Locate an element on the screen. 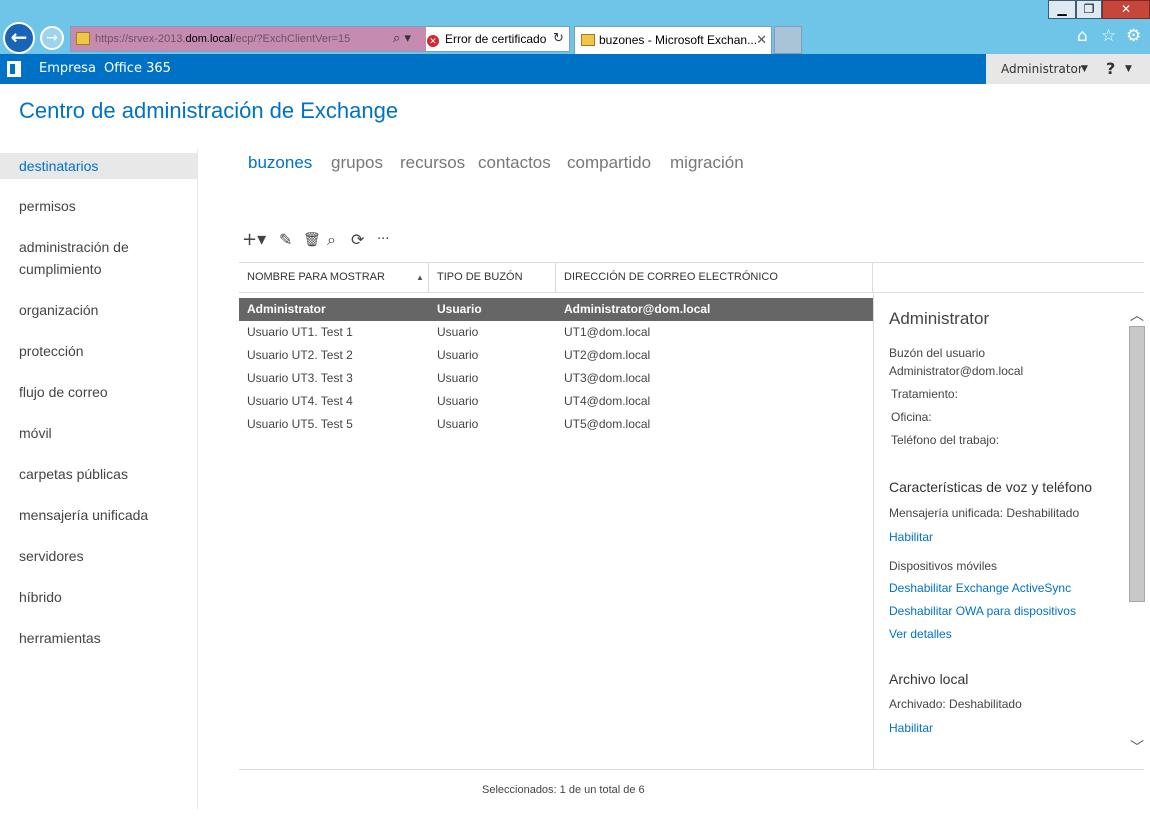  mailbox-type: Buzón del usuario is located at coordinates (937, 353).